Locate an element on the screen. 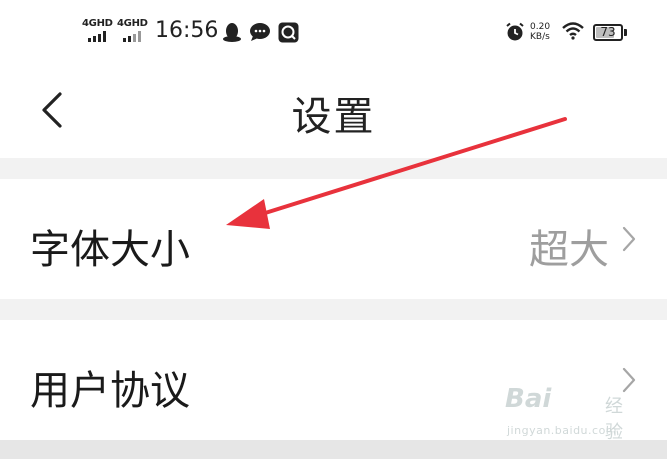 The height and width of the screenshot is (459, 667). qq-penguin-icon is located at coordinates (232, 32).